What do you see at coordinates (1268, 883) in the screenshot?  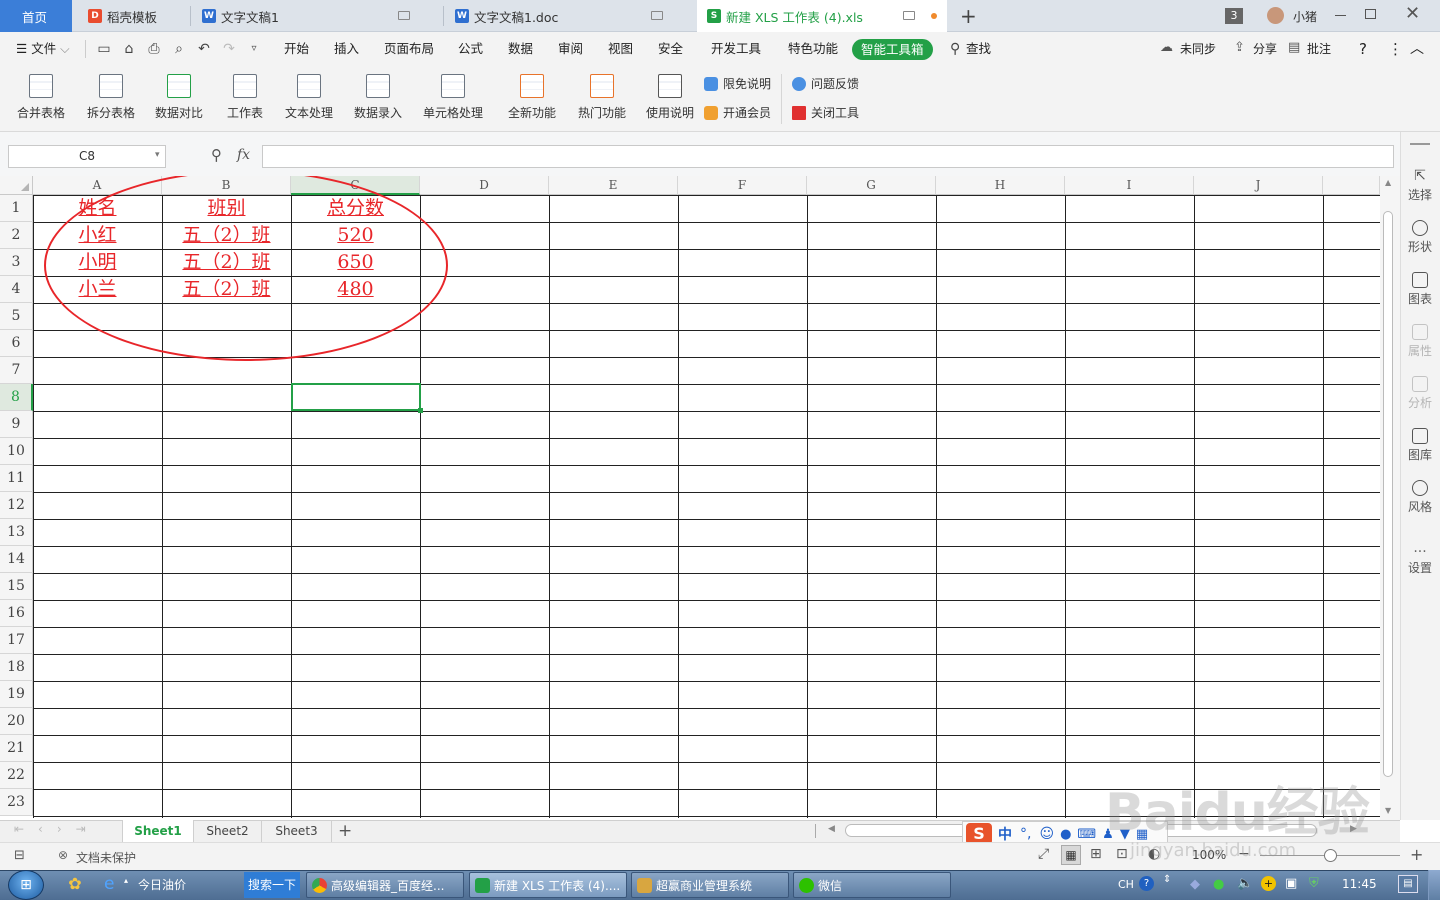 I see `tray-plus-icon: +` at bounding box center [1268, 883].